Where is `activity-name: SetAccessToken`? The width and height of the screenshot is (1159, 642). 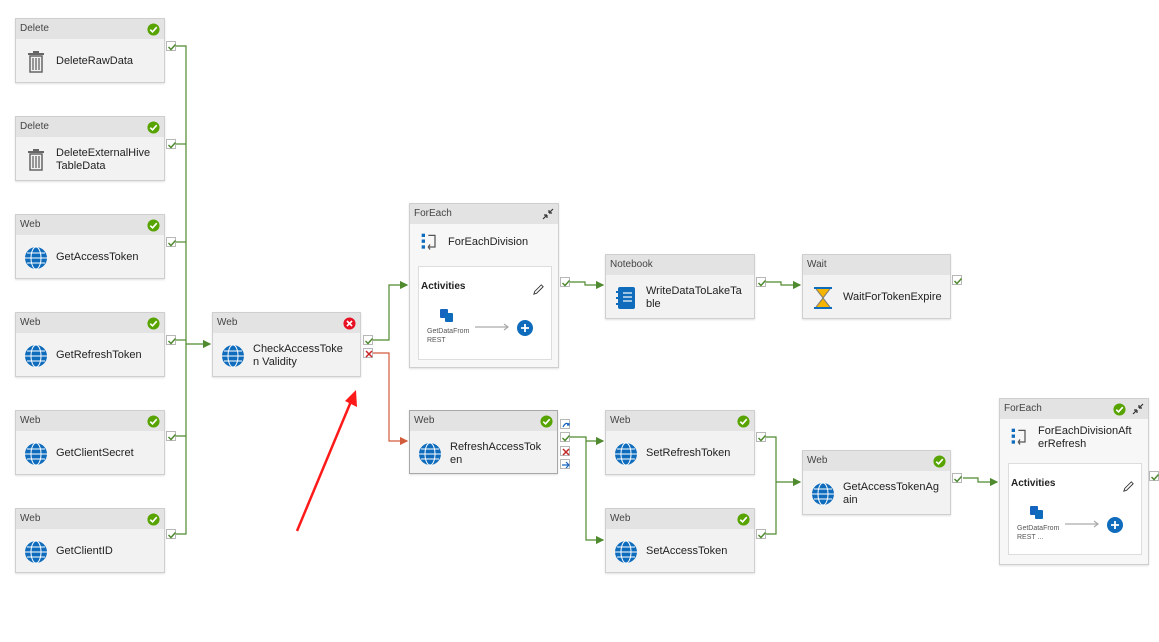 activity-name: SetAccessToken is located at coordinates (687, 551).